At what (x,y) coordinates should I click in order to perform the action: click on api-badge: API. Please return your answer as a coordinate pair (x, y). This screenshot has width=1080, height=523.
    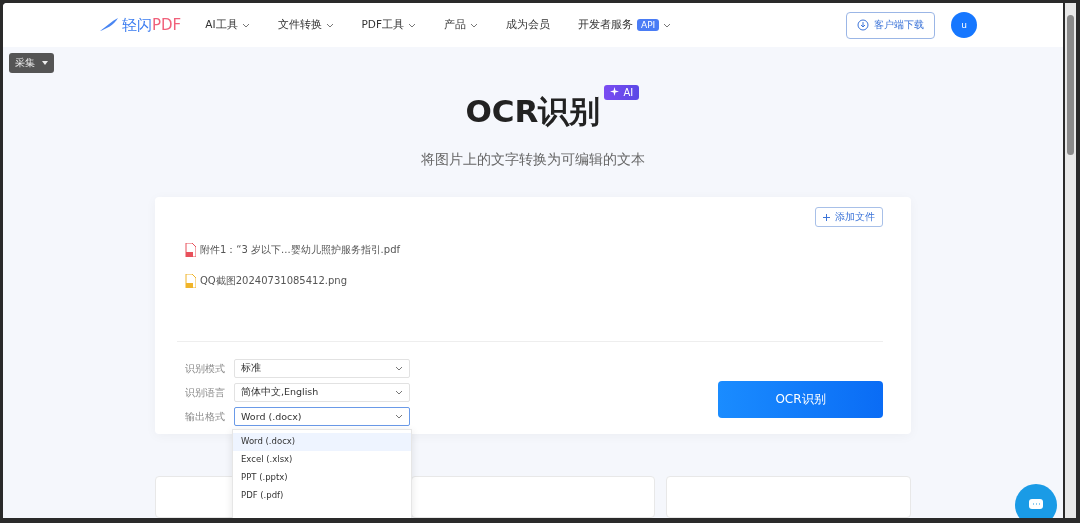
    Looking at the image, I should click on (648, 25).